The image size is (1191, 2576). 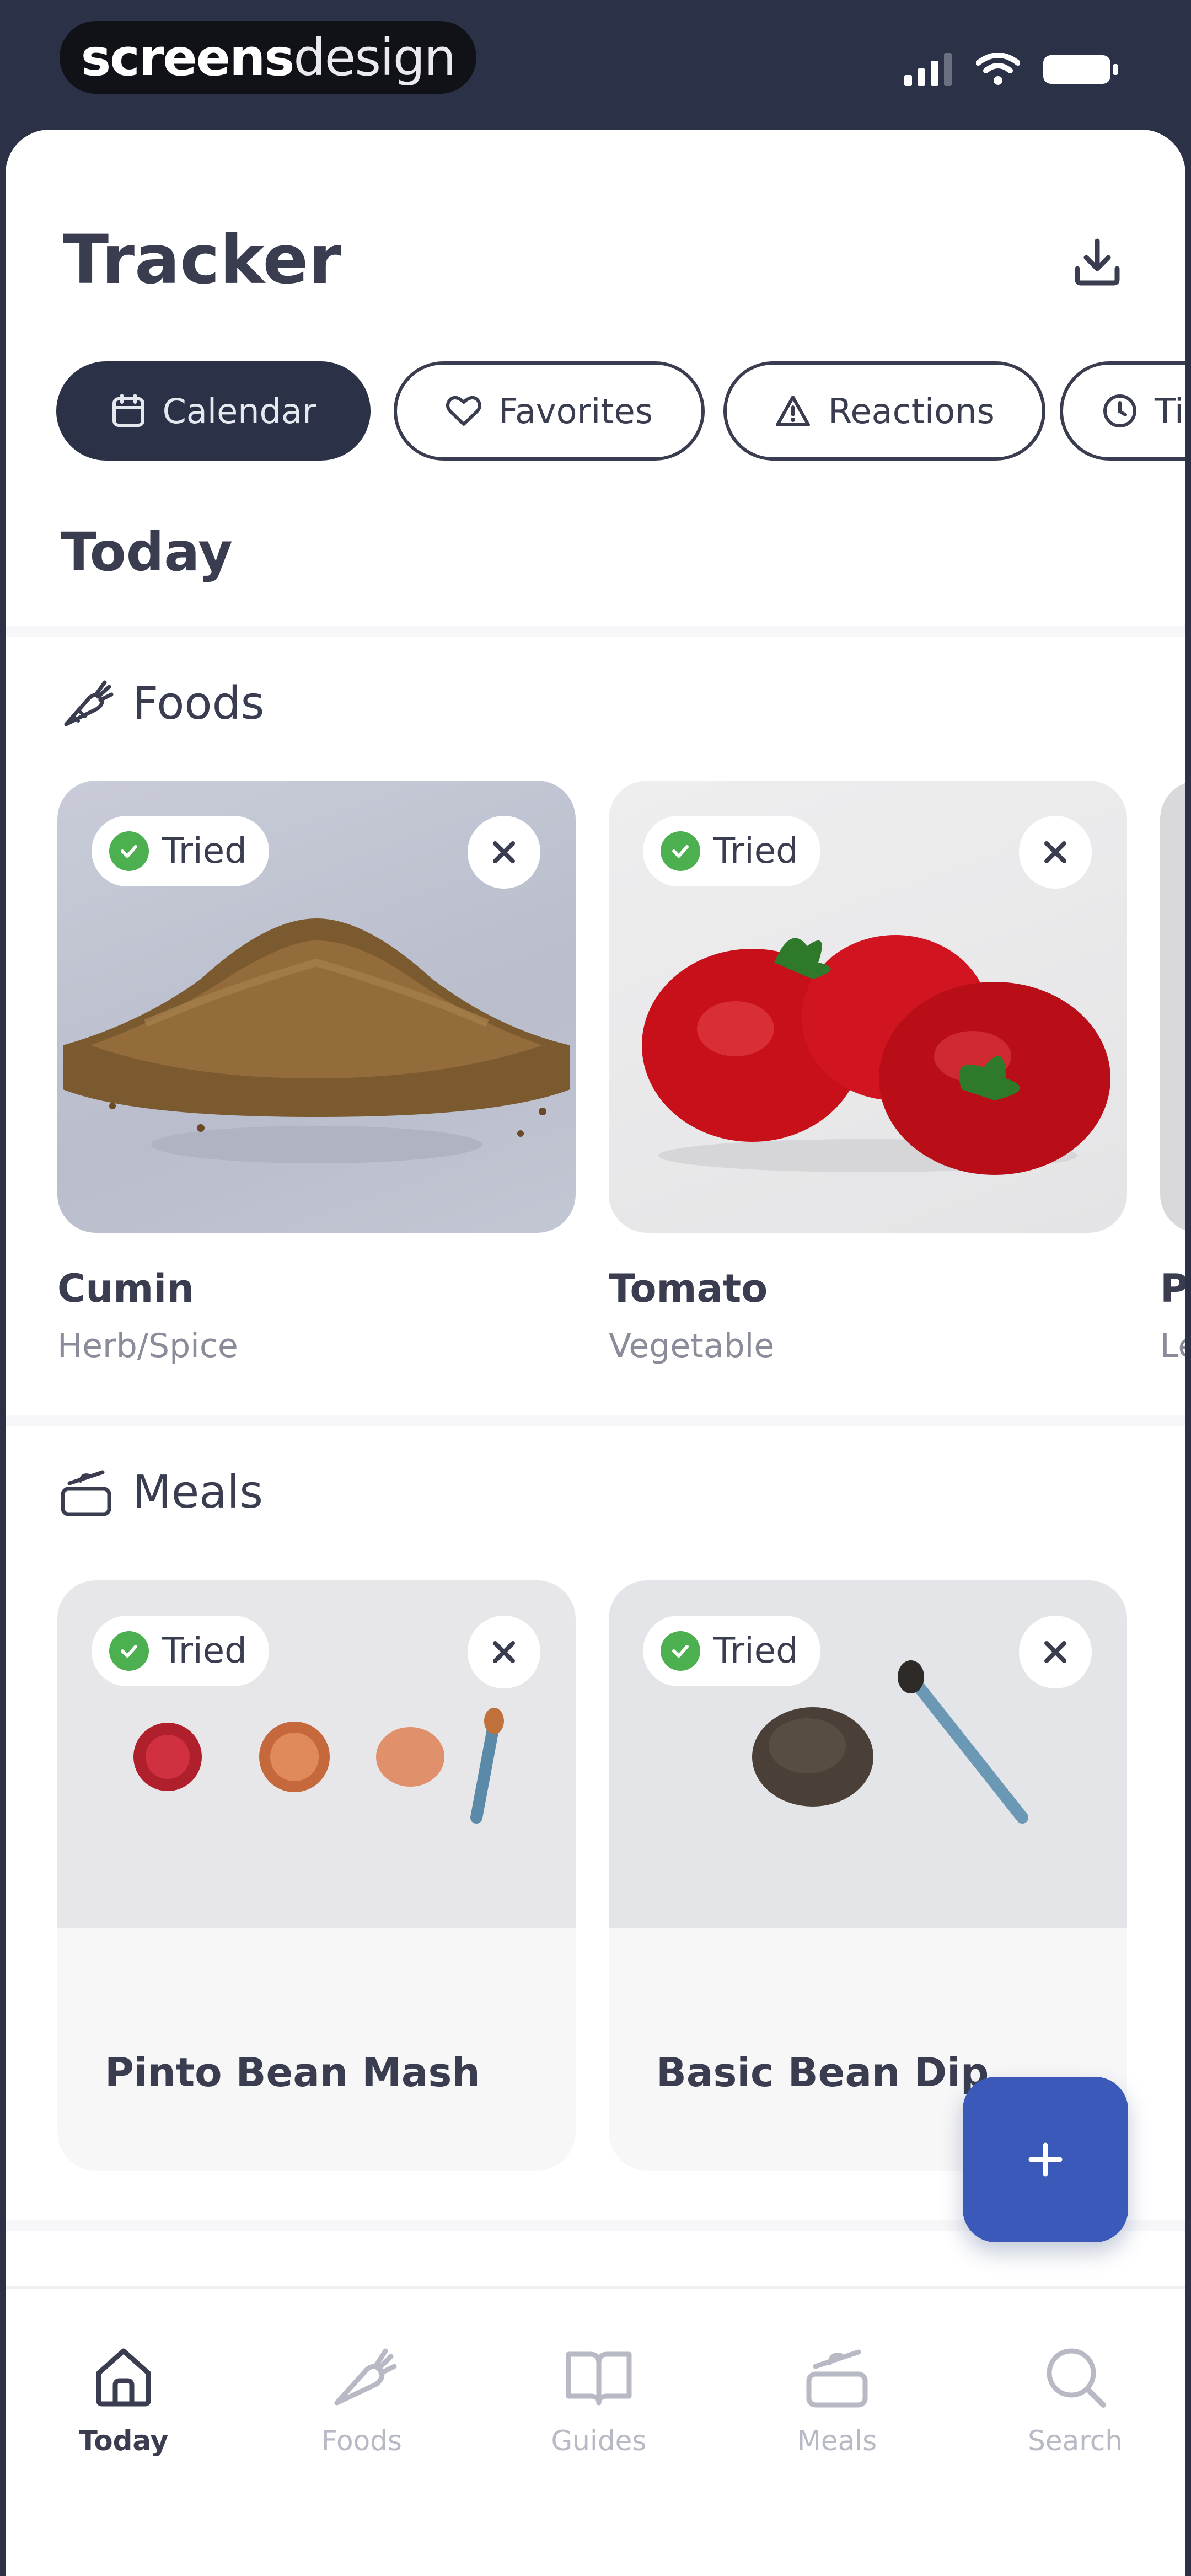 I want to click on card-subtitle: Vegetable, so click(x=692, y=1346).